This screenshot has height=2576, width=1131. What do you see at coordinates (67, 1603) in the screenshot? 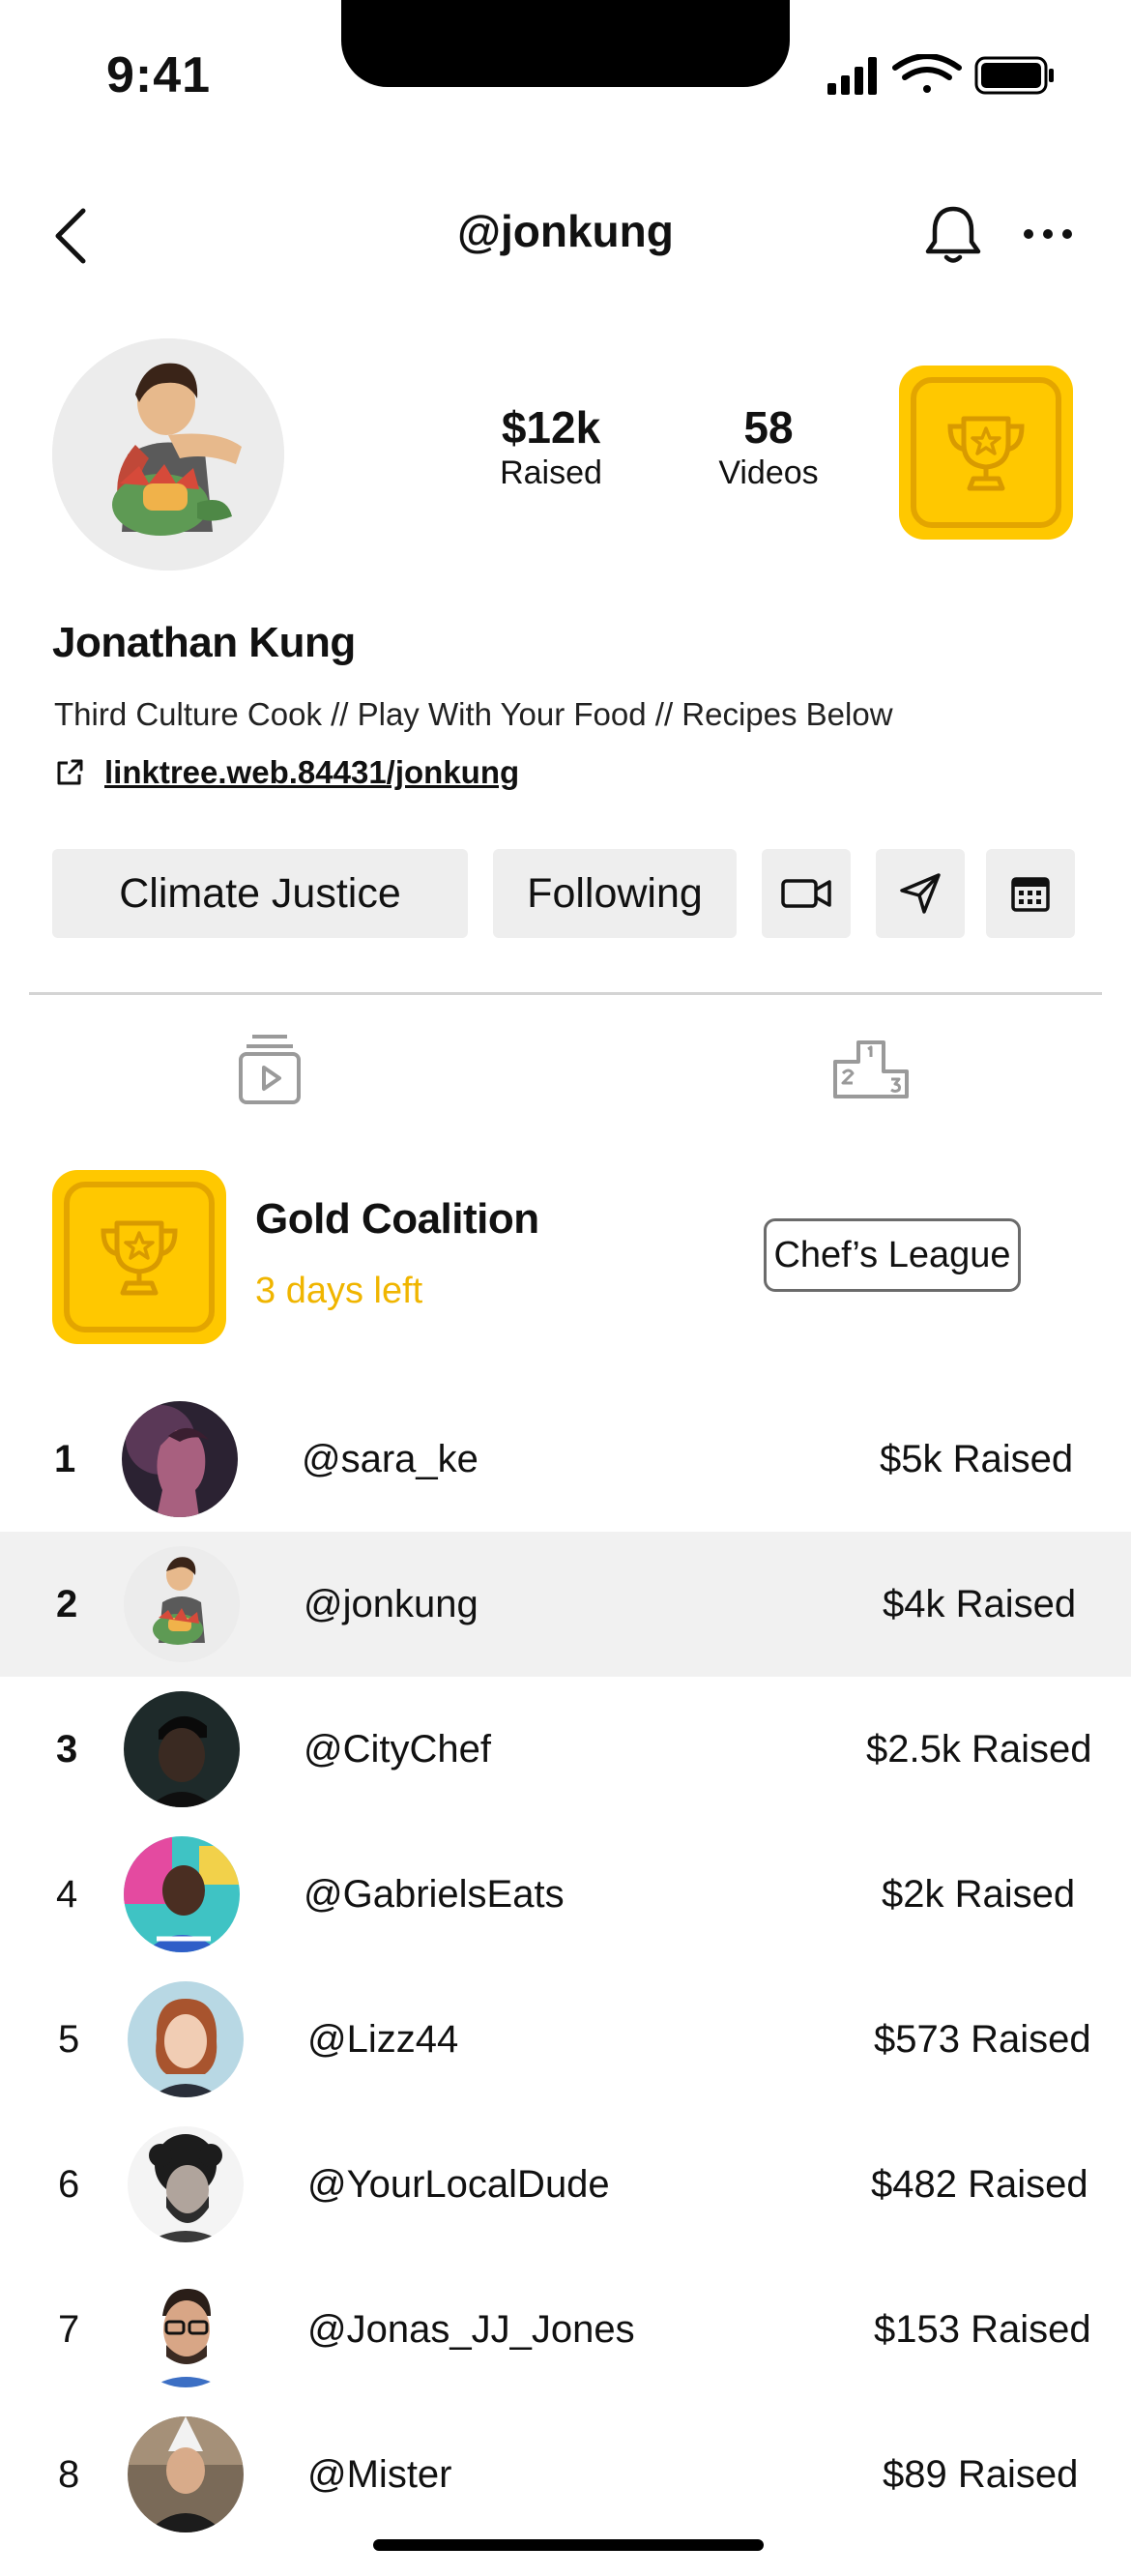
I see `row-rank: 2` at bounding box center [67, 1603].